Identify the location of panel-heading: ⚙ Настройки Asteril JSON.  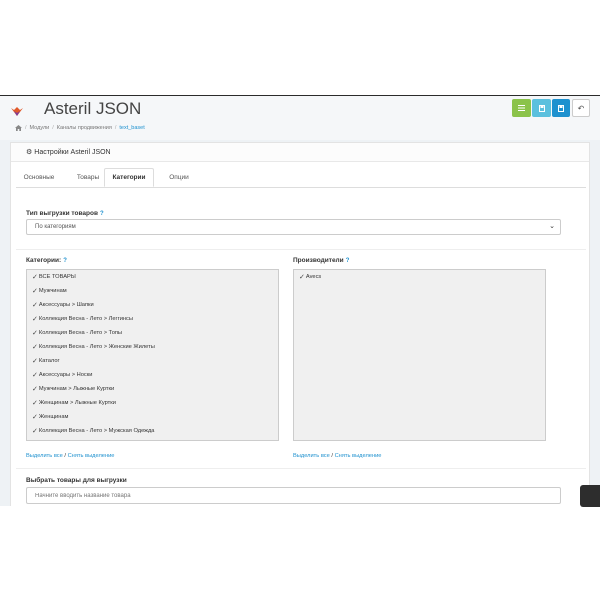
(300, 152).